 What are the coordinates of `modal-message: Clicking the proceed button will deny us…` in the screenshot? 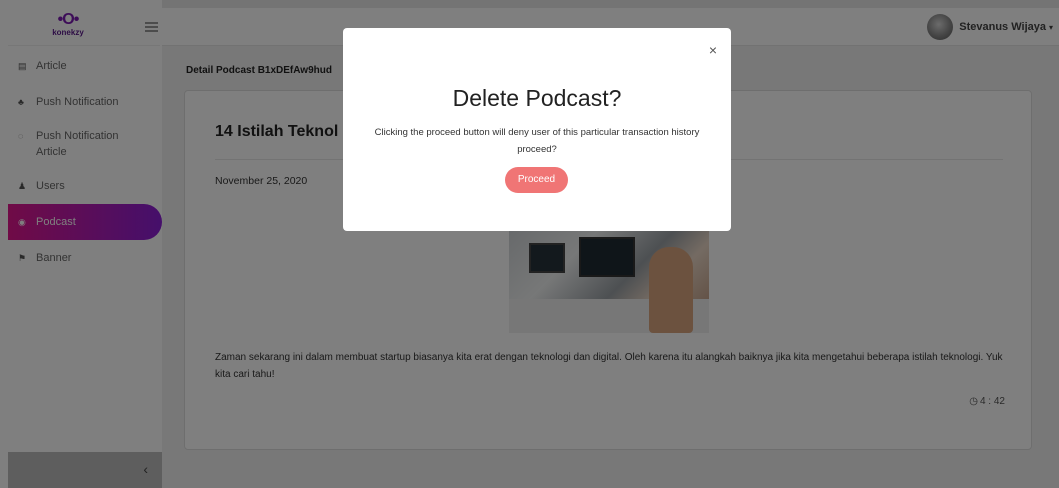 It's located at (537, 141).